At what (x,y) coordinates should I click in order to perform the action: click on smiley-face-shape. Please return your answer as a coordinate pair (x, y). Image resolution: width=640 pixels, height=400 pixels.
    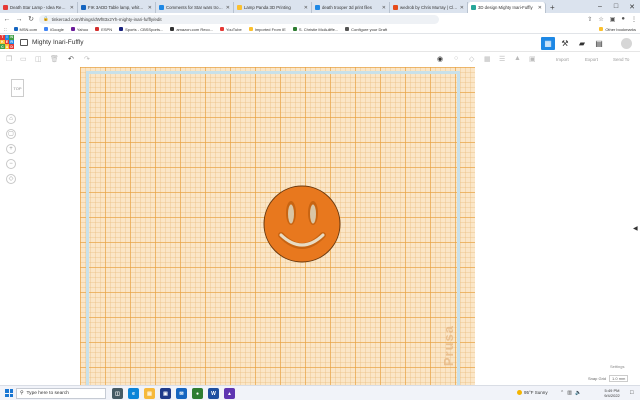
    Looking at the image, I should click on (302, 224).